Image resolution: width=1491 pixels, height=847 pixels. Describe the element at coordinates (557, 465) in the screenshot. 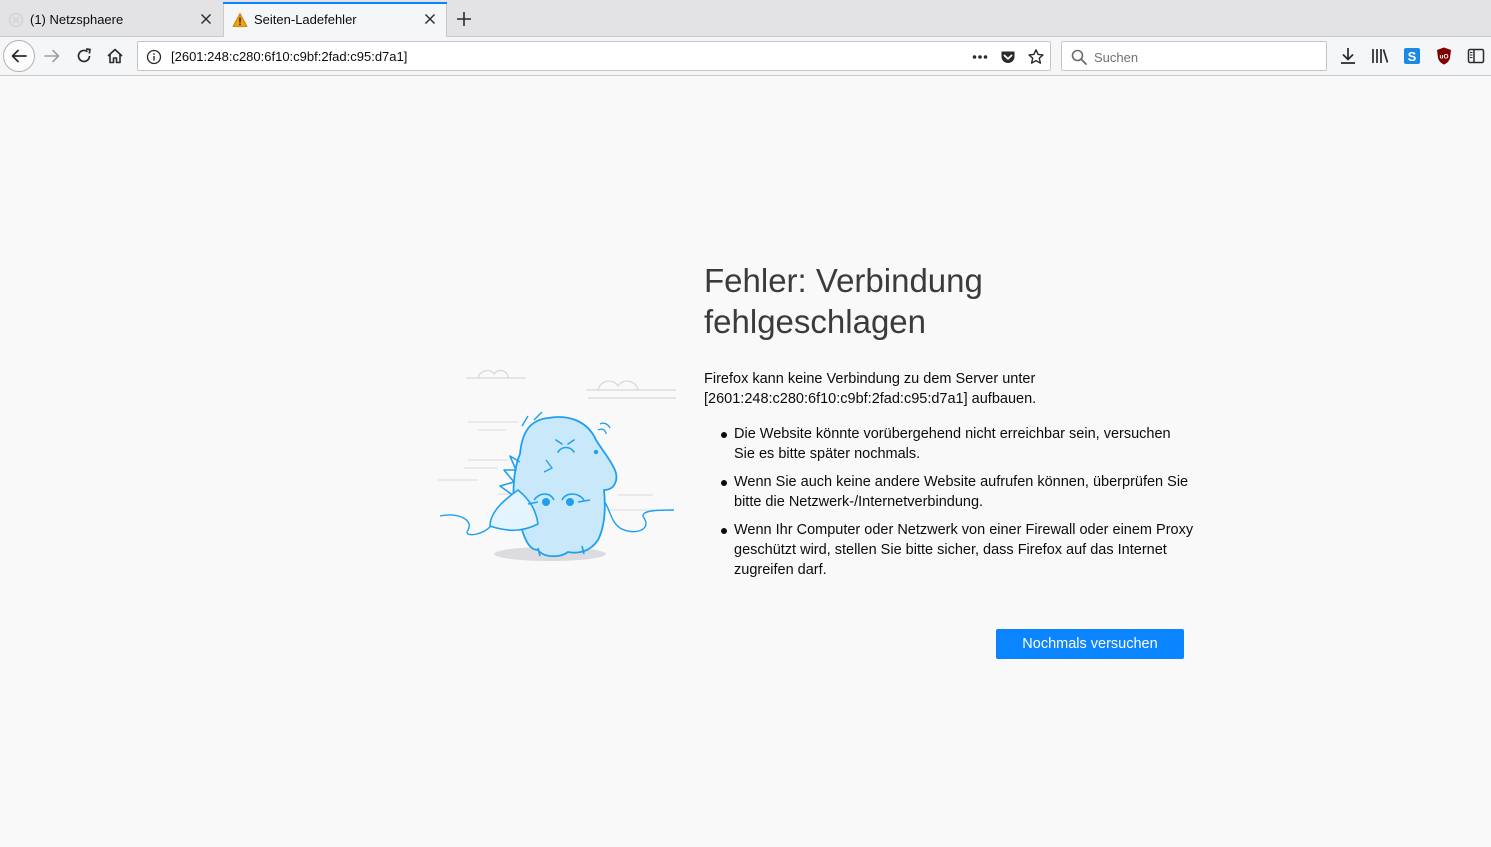

I see `disconnected-dinosaur-illustration` at that location.